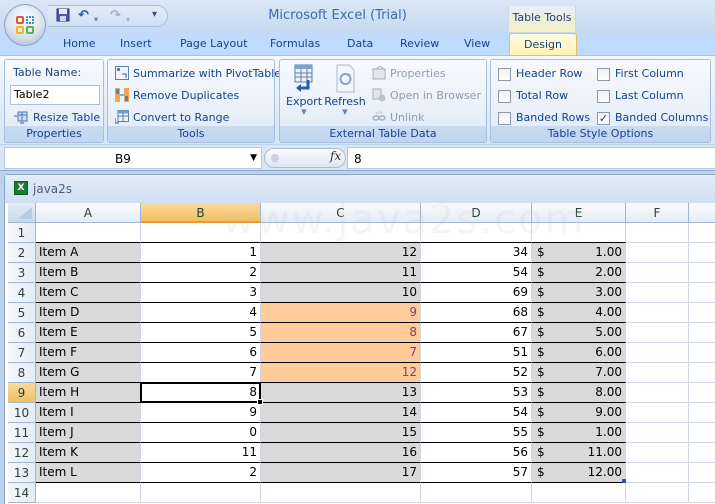 Image resolution: width=715 pixels, height=504 pixels. I want to click on cell-e12: $11.00, so click(579, 453).